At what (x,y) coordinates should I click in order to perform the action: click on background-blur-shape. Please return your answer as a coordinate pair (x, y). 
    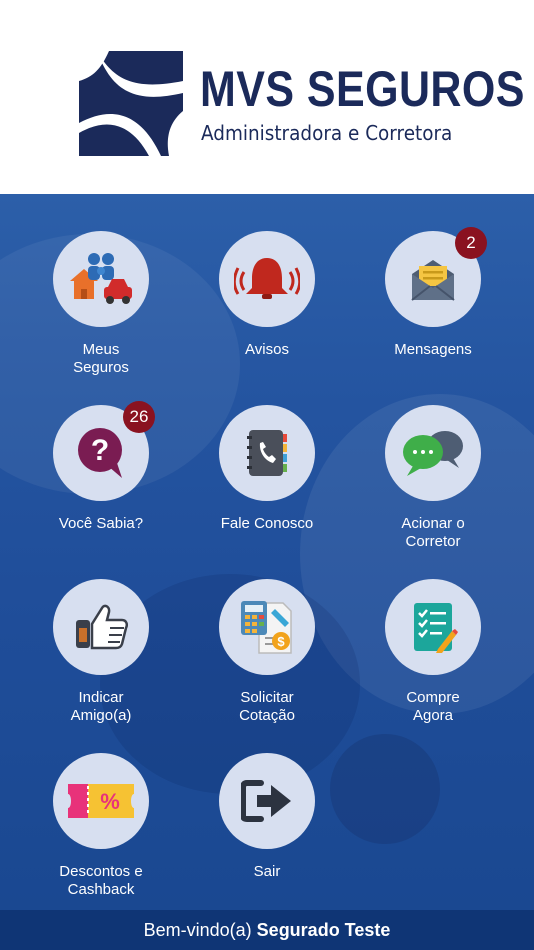
    Looking at the image, I should click on (385, 789).